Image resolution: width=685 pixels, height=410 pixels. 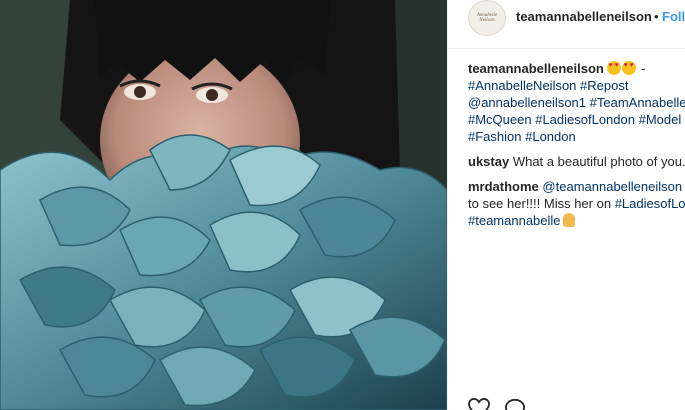 What do you see at coordinates (541, 203) in the screenshot?
I see `comment-text: to see her!!!! Miss her on` at bounding box center [541, 203].